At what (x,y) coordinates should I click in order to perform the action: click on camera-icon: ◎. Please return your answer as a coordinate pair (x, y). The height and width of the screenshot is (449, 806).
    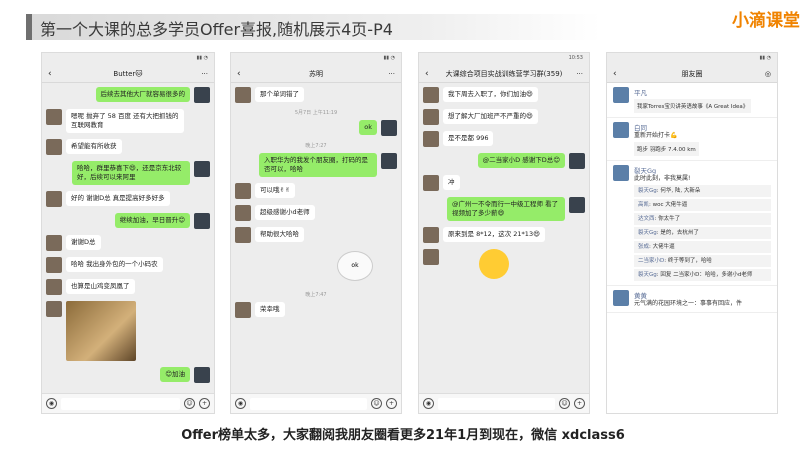
    Looking at the image, I should click on (766, 74).